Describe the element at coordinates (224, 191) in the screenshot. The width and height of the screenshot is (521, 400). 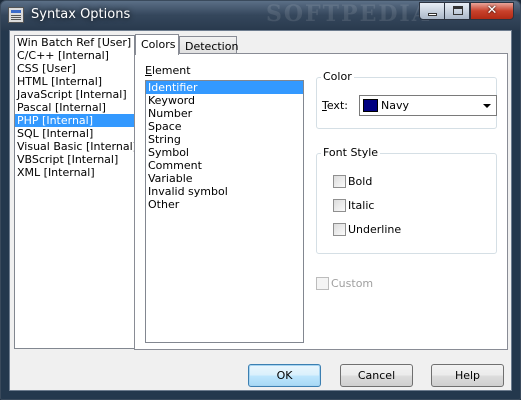
I see `element-list-item: Invalid symbol` at that location.